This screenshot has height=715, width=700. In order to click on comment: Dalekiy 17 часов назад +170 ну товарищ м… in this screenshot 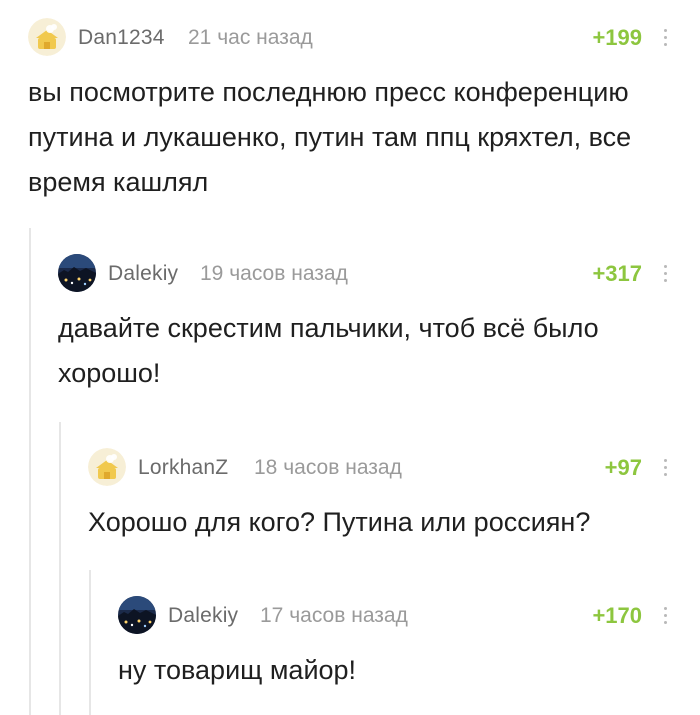, I will do `click(409, 644)`.